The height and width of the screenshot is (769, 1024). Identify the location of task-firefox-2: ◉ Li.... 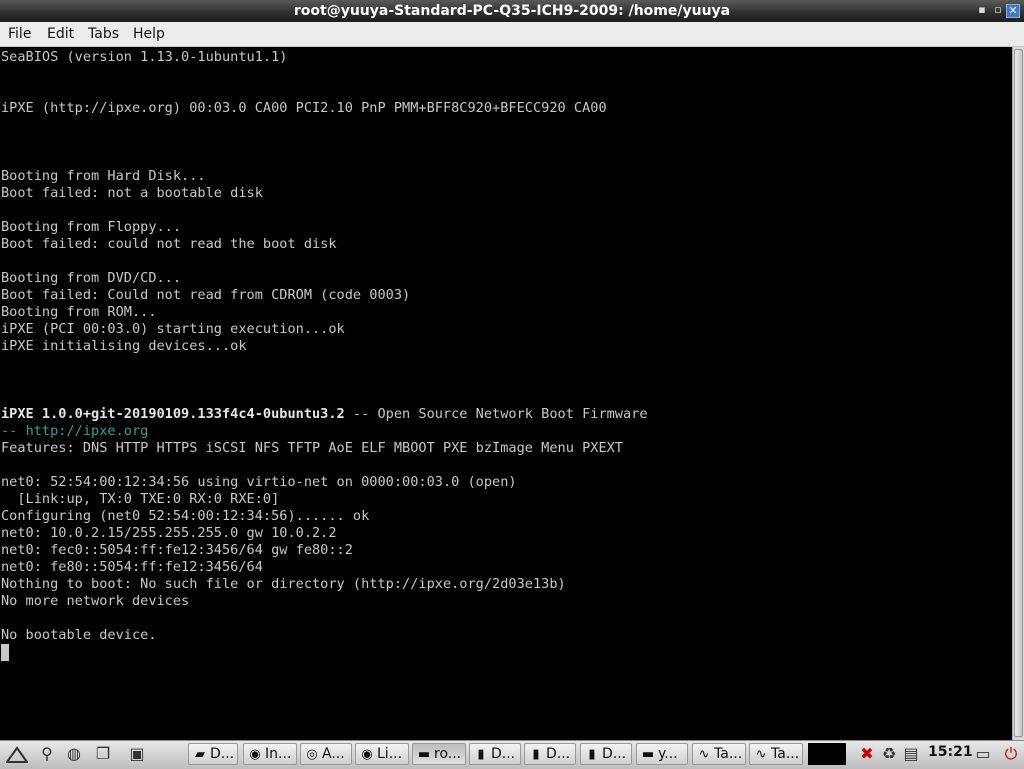
(382, 754).